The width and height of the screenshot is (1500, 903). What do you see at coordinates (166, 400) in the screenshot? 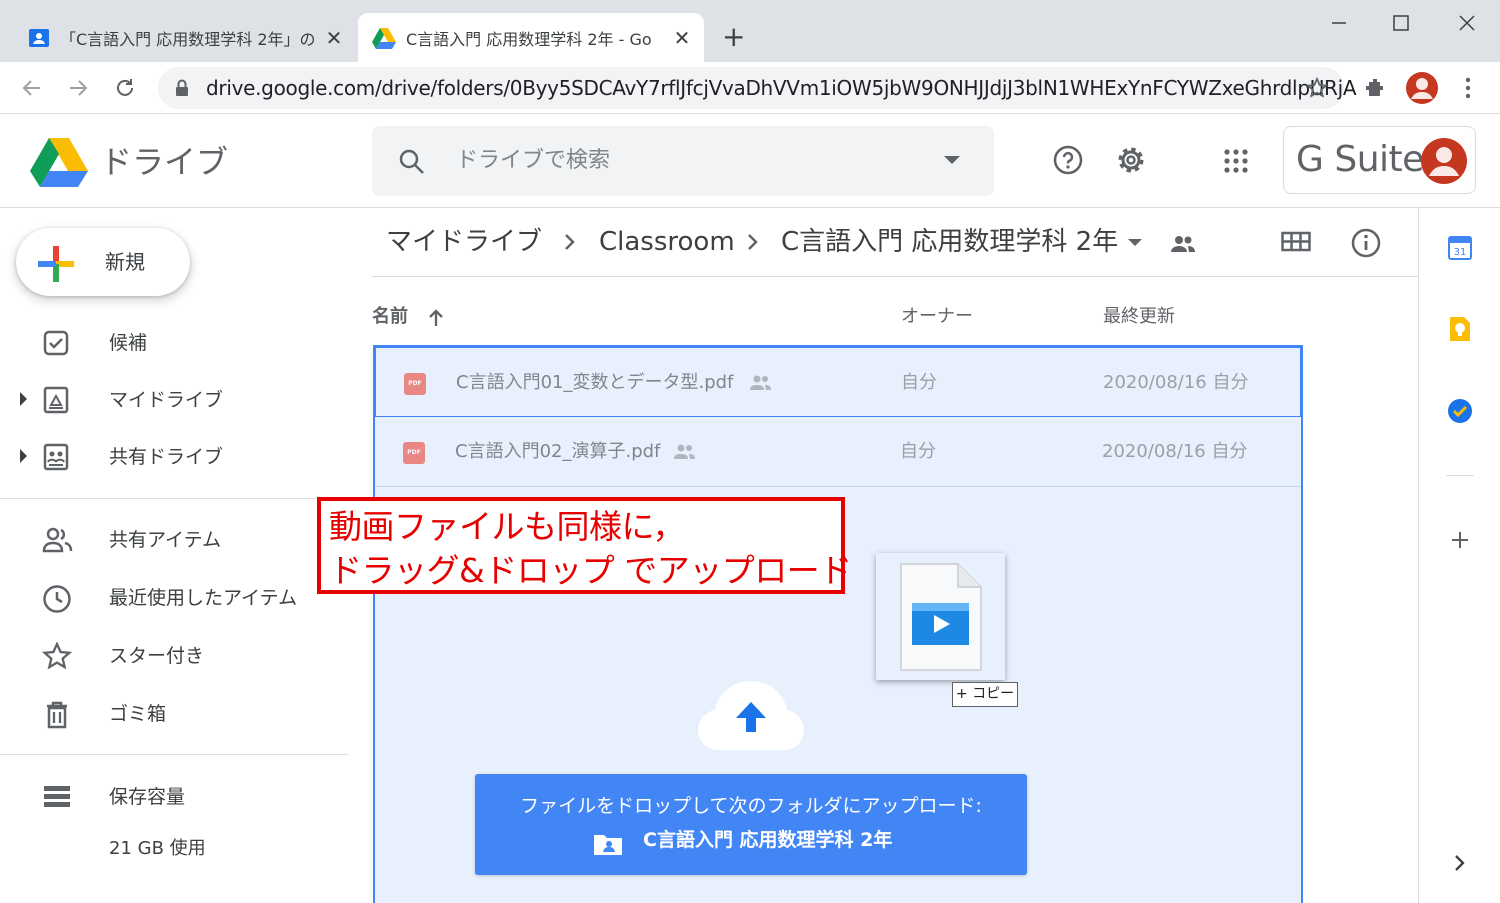
I see `sidebar-item-label: マイドライブ` at bounding box center [166, 400].